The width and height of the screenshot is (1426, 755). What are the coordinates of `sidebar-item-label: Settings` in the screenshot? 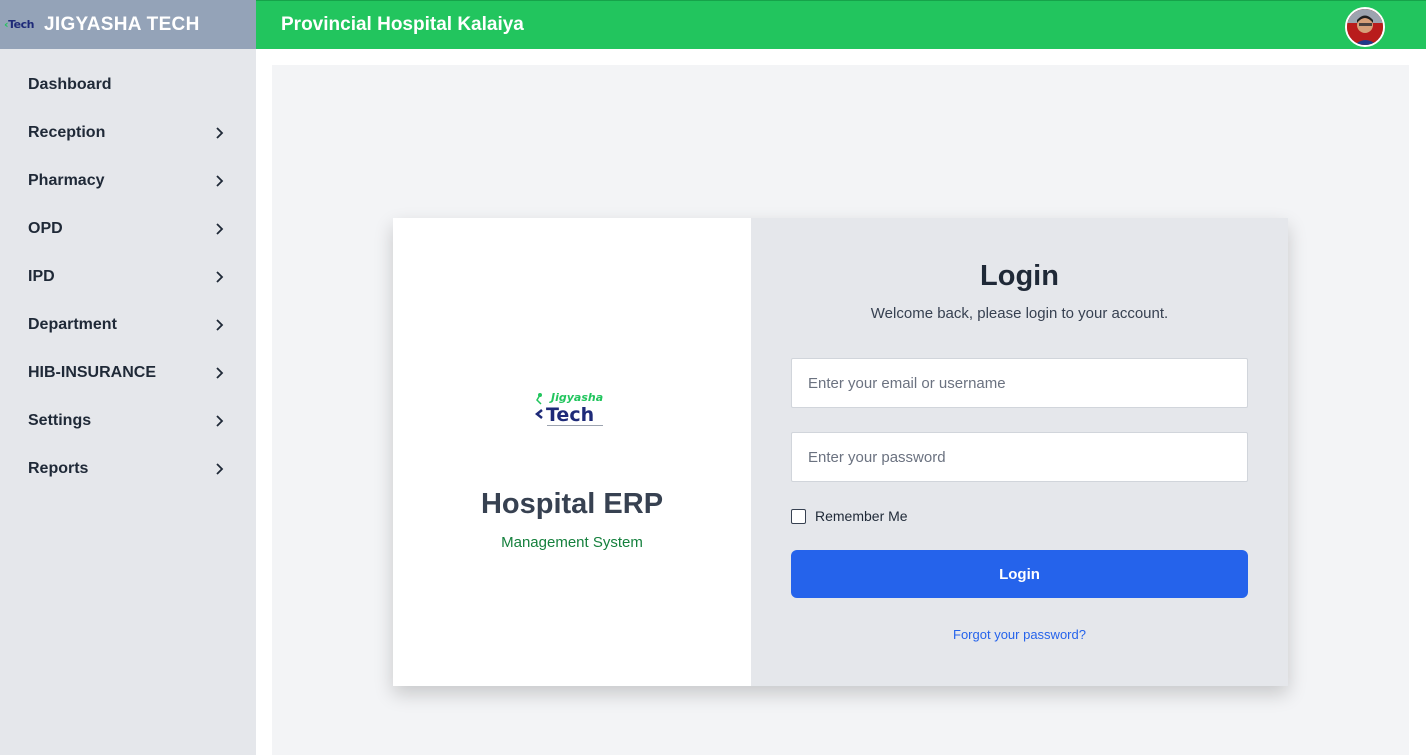 It's located at (60, 420).